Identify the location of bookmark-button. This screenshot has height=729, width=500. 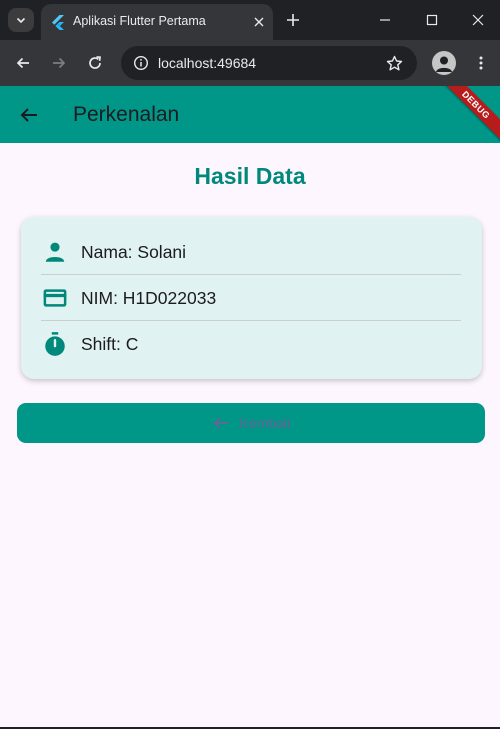
(394, 63).